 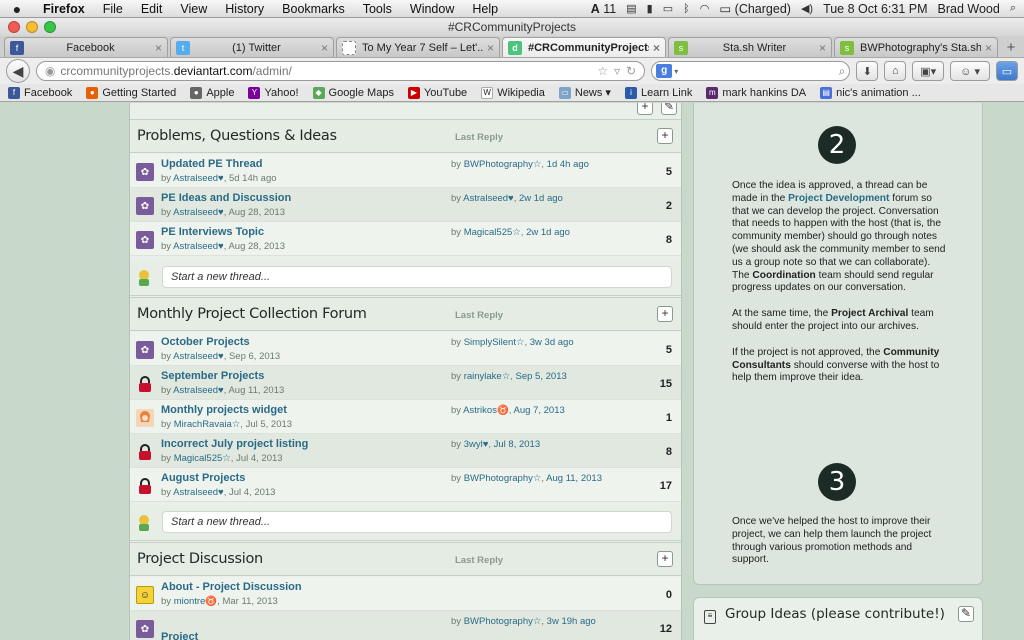 What do you see at coordinates (212, 92) in the screenshot?
I see `bookmark-apple: ● Apple` at bounding box center [212, 92].